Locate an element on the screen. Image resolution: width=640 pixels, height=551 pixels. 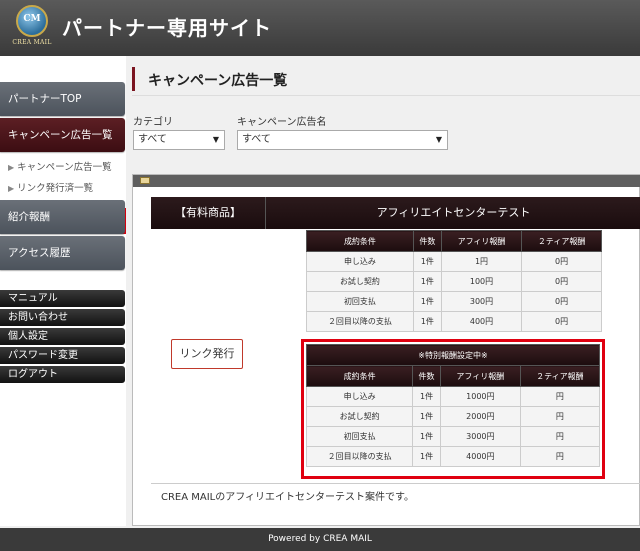
sidebar-sub-campaign-list: ▶ キャンペーン広告一覧 is located at coordinates (60, 166).